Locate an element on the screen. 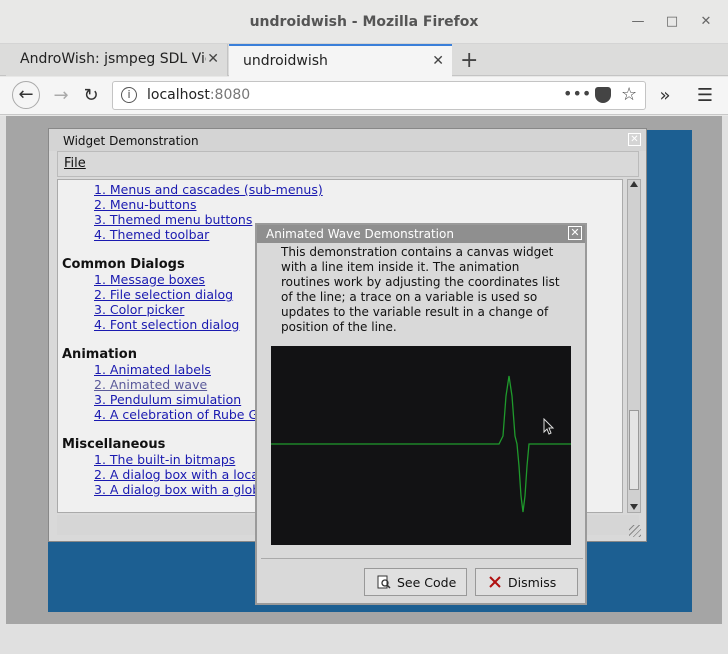 The image size is (728, 654). mouse-cursor-icon is located at coordinates (549, 426).